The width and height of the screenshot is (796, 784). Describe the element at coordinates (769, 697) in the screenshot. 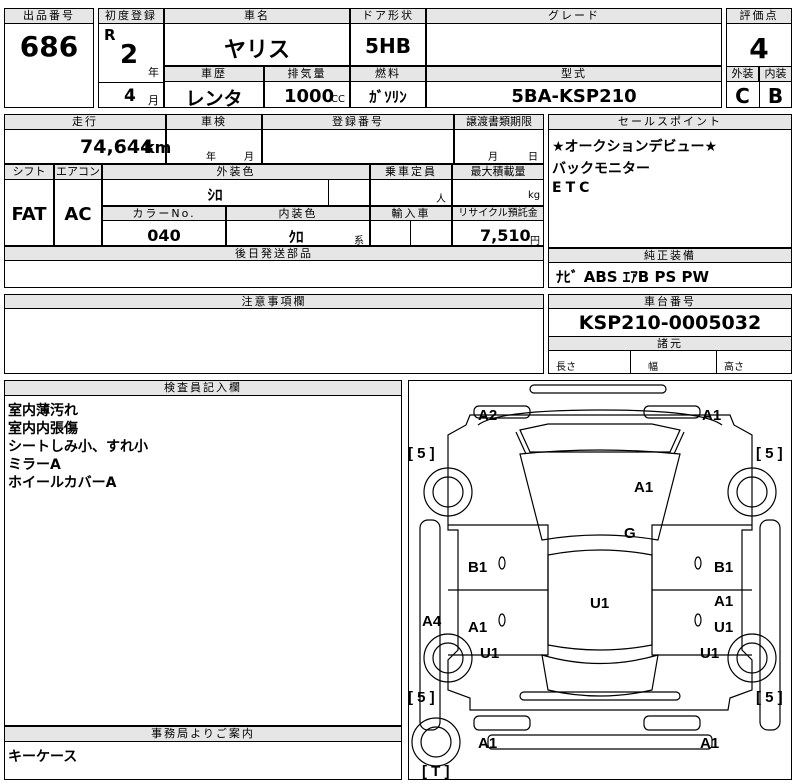

I see `mark-5-bottom-right: [ 5 ]` at that location.